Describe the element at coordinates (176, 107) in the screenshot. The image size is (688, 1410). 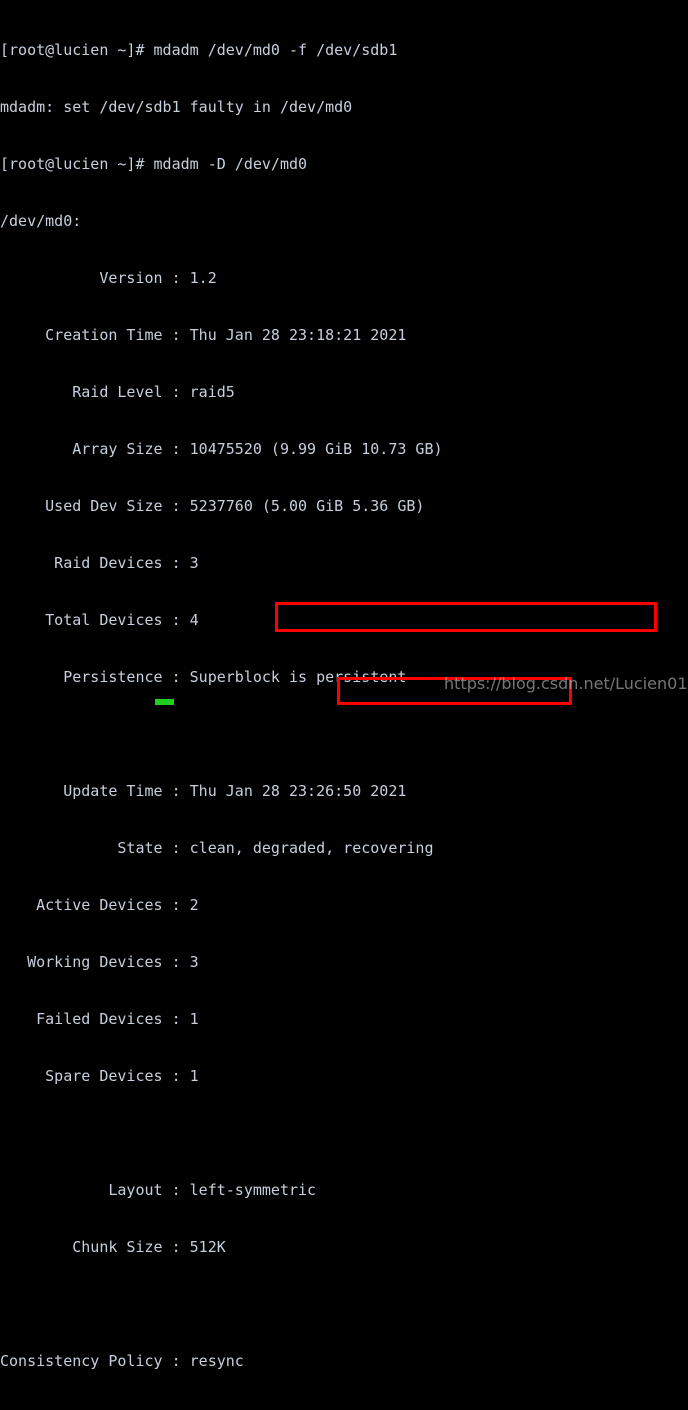
I see `terminal-line: mdadm: set /dev/sdb1 faulty in /dev/md0` at that location.